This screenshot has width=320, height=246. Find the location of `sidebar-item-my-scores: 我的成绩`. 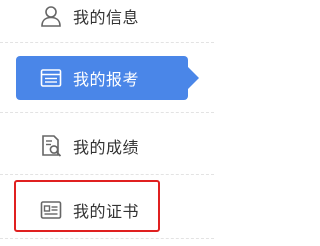

sidebar-item-my-scores: 我的成绩 is located at coordinates (102, 146).